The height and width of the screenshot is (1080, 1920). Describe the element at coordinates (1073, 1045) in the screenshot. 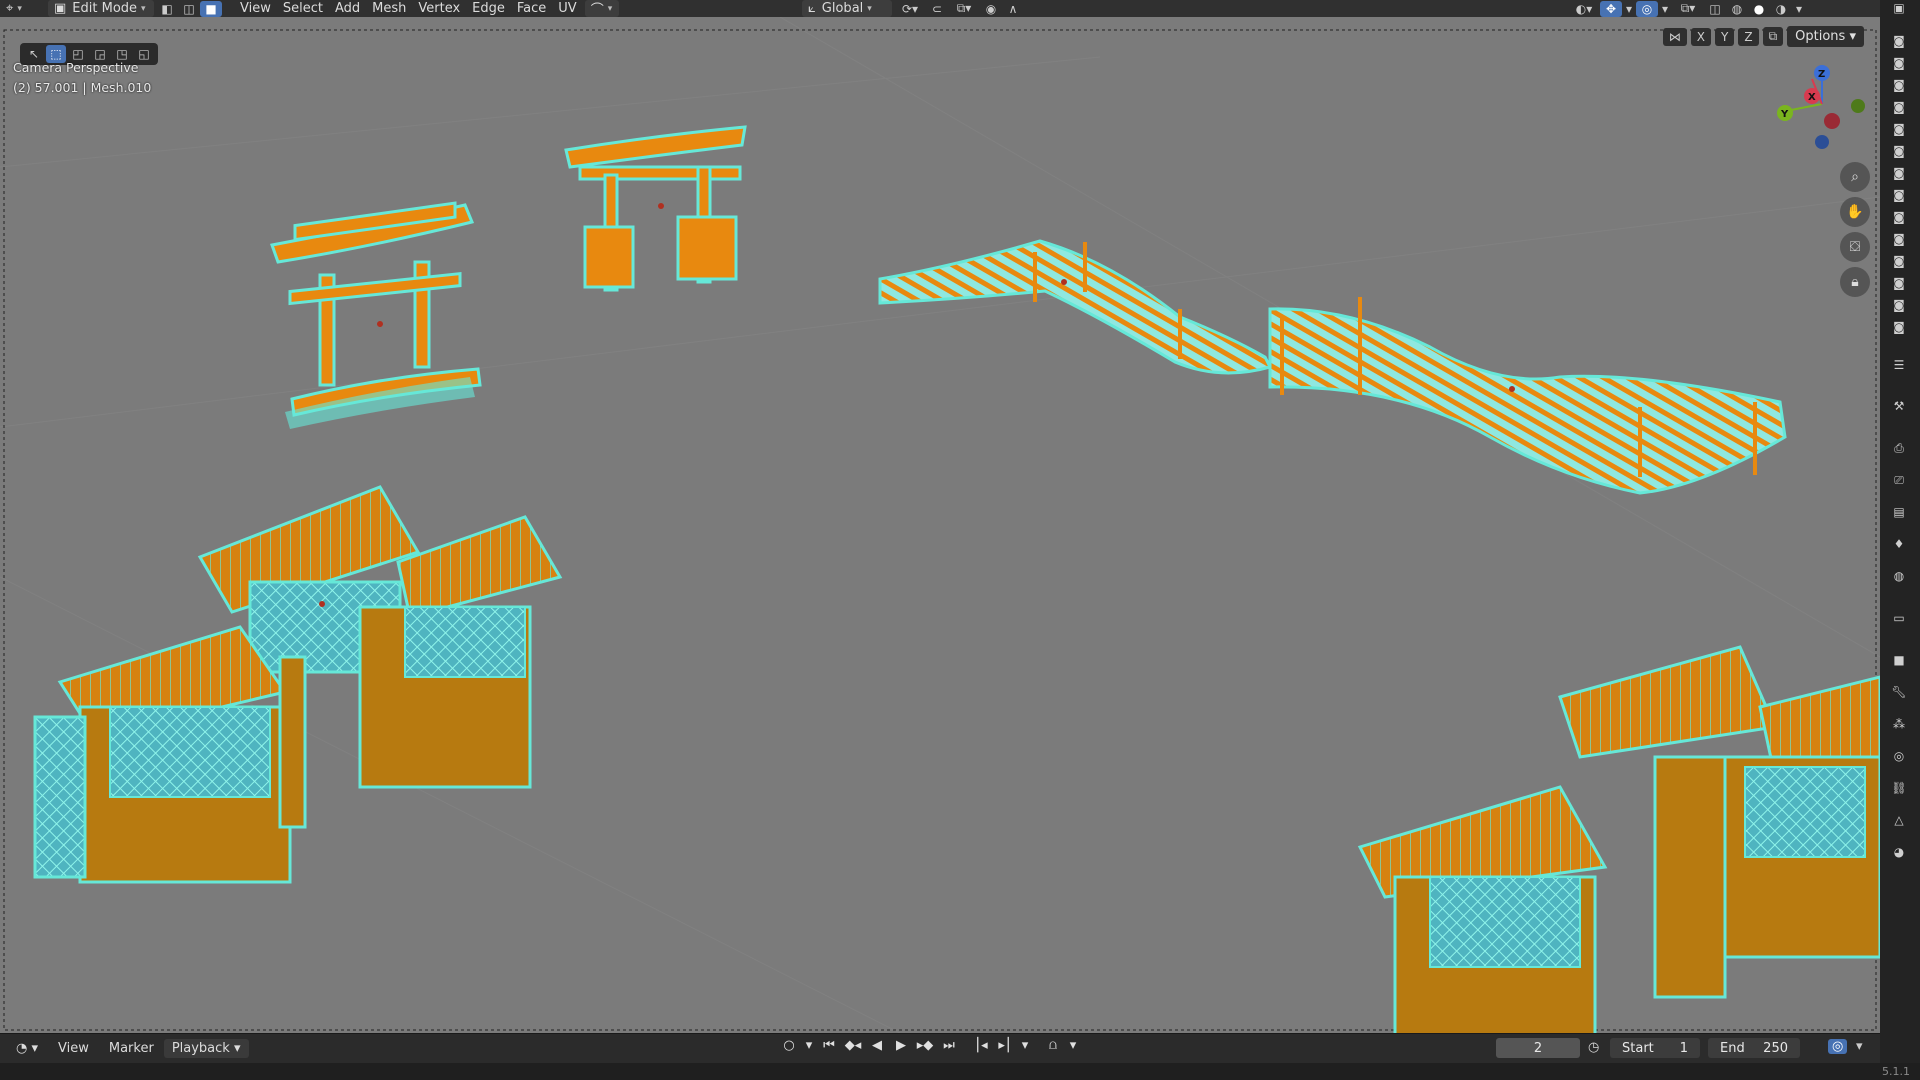

I see `keying-set-menu-icon: ▾` at that location.